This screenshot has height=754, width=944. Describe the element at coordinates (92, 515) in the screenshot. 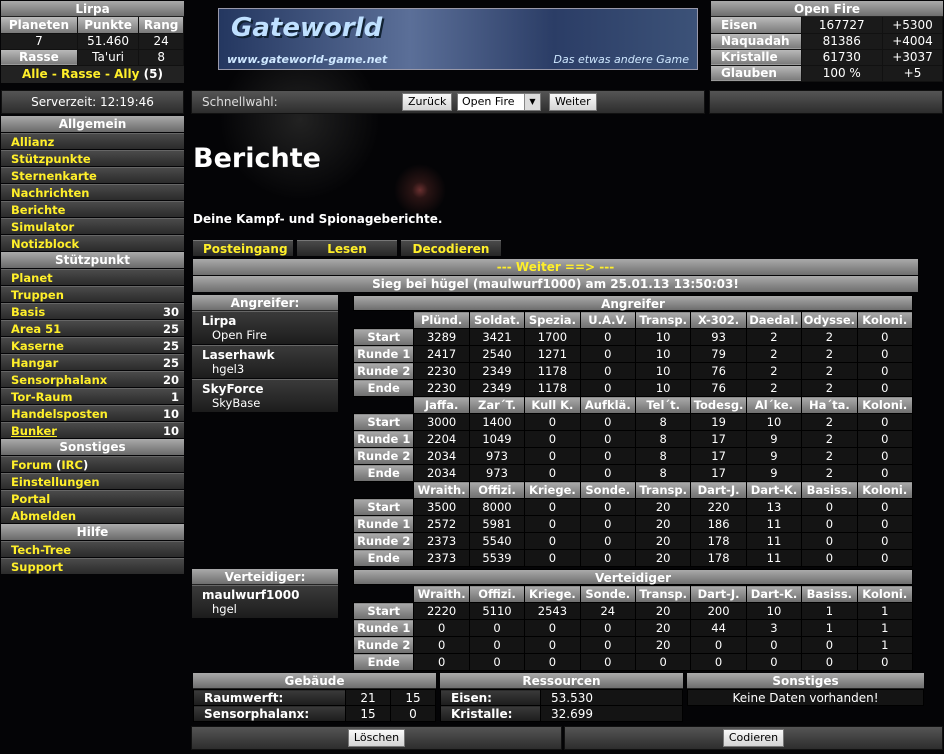

I see `menu-item-abmelden: Abmelden` at that location.